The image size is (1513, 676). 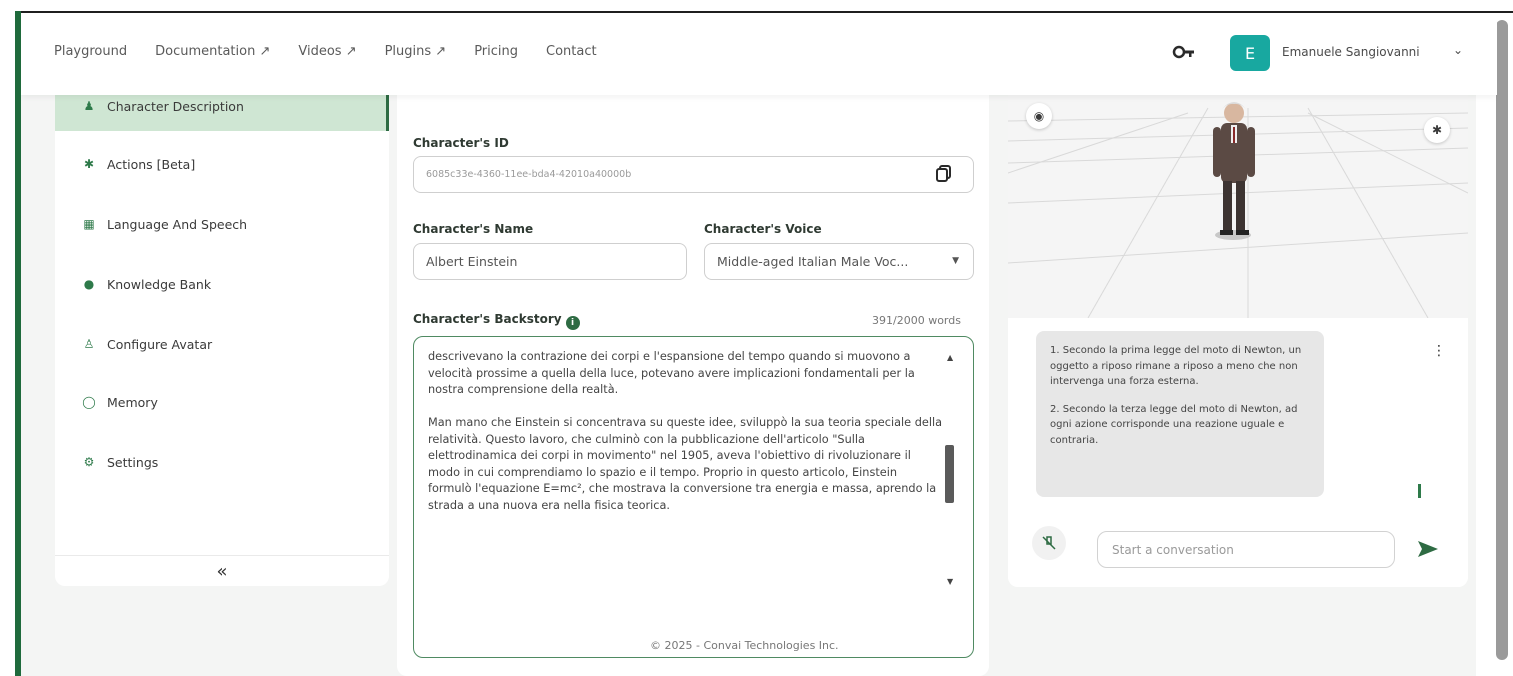 What do you see at coordinates (472, 261) in the screenshot?
I see `character-name-value: Albert Einstein` at bounding box center [472, 261].